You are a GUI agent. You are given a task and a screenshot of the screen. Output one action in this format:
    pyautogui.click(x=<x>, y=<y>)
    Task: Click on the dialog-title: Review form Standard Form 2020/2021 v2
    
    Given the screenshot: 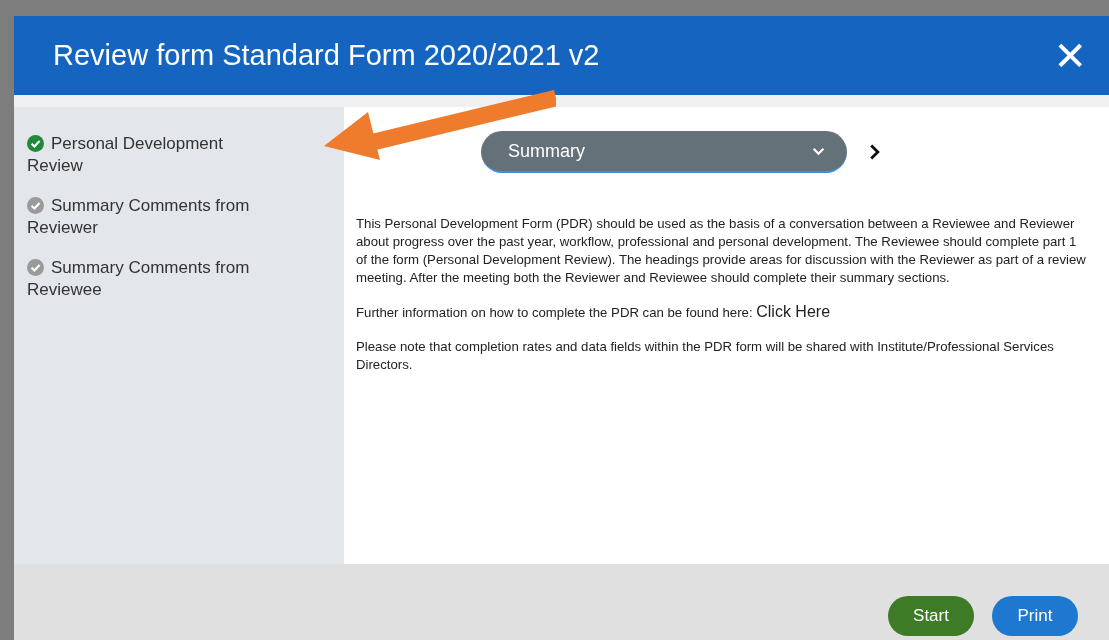 What is the action you would take?
    pyautogui.click(x=326, y=55)
    